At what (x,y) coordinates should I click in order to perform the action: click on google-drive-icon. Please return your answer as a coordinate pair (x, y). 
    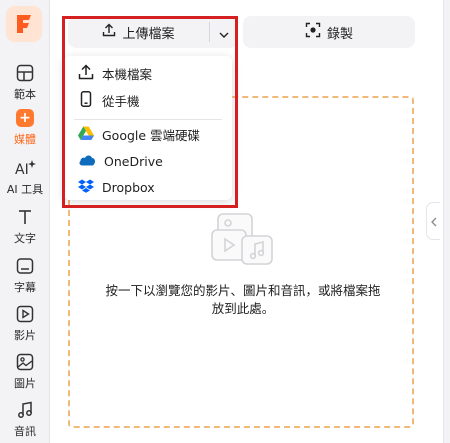
    Looking at the image, I should click on (86, 134).